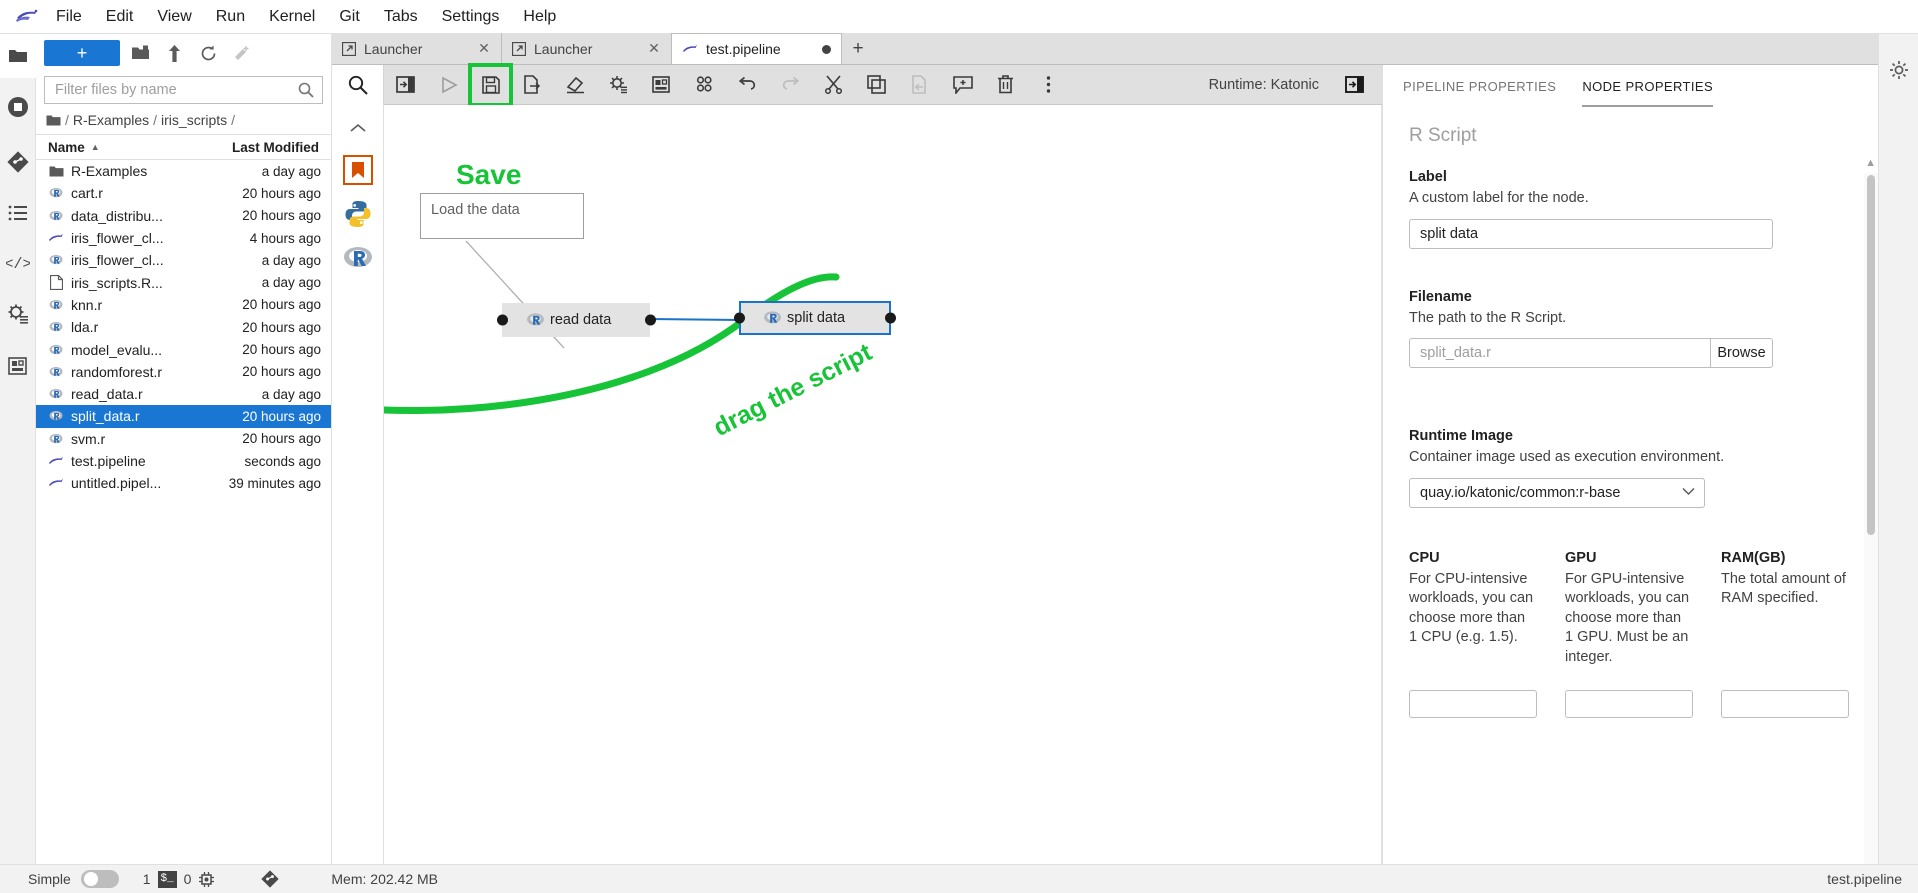 Image resolution: width=1918 pixels, height=893 pixels. What do you see at coordinates (490, 84) in the screenshot?
I see `save-pipeline-button` at bounding box center [490, 84].